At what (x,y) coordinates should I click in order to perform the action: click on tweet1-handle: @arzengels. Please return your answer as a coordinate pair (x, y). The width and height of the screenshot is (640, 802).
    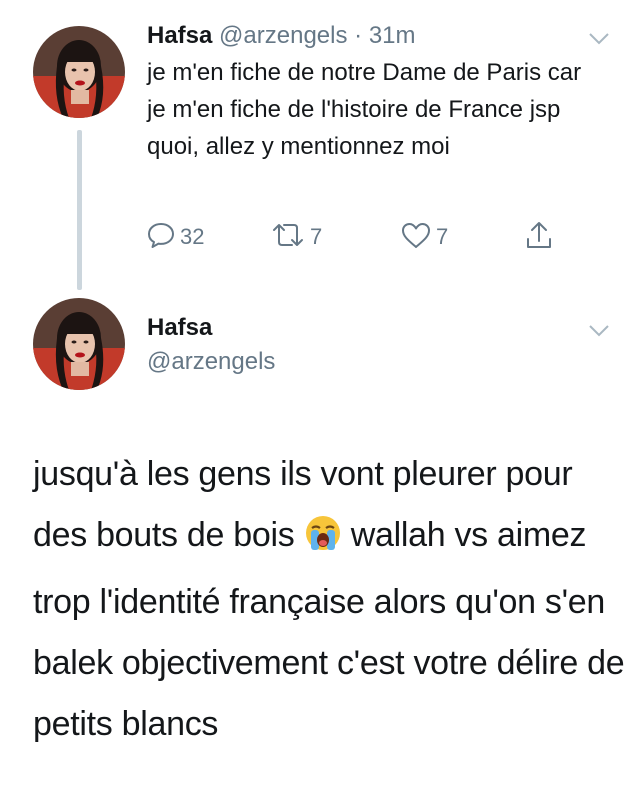
    Looking at the image, I should click on (283, 35).